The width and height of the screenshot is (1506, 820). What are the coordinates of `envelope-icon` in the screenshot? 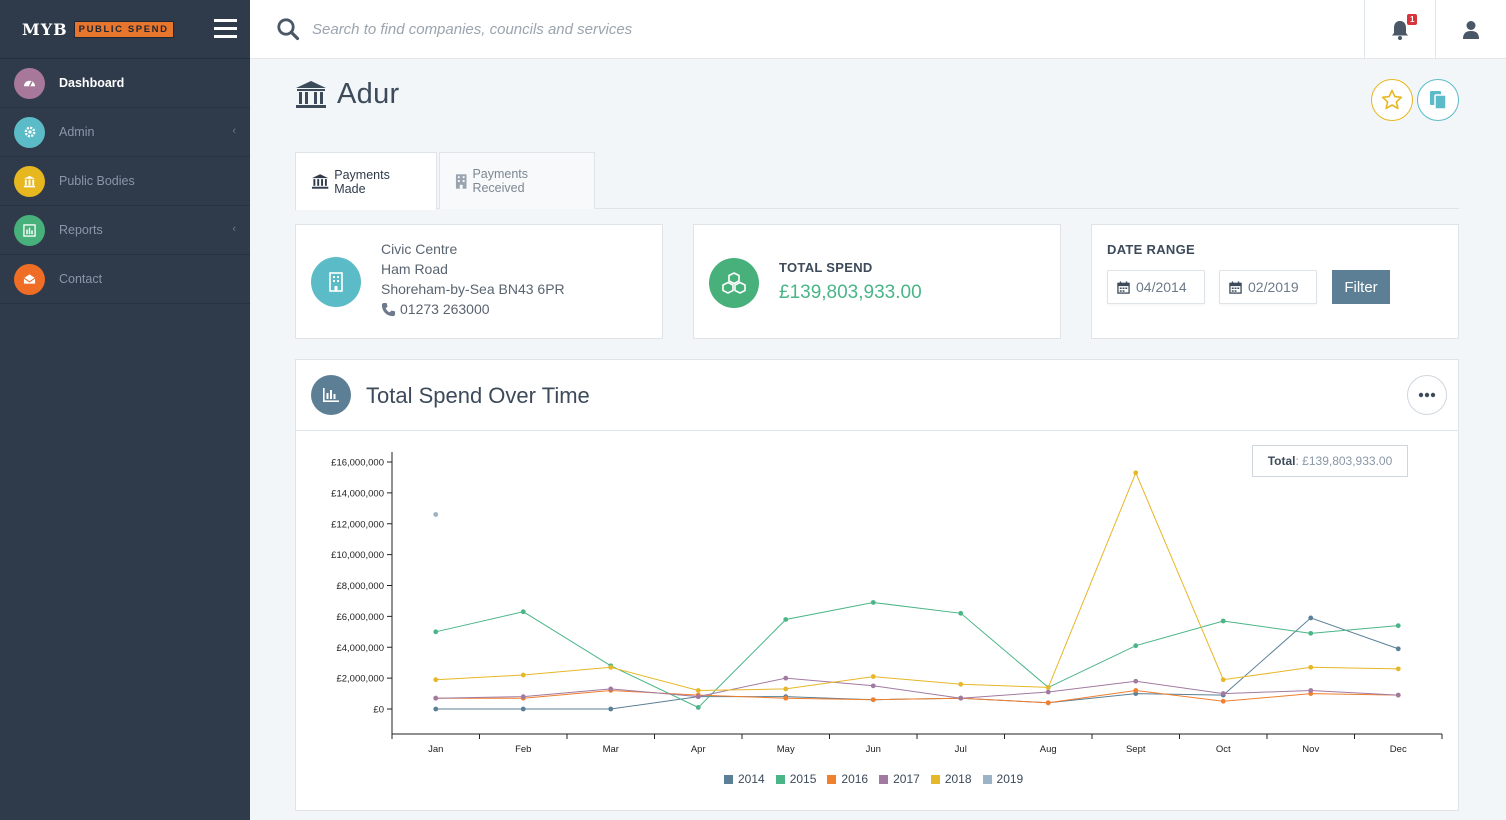 It's located at (29, 279).